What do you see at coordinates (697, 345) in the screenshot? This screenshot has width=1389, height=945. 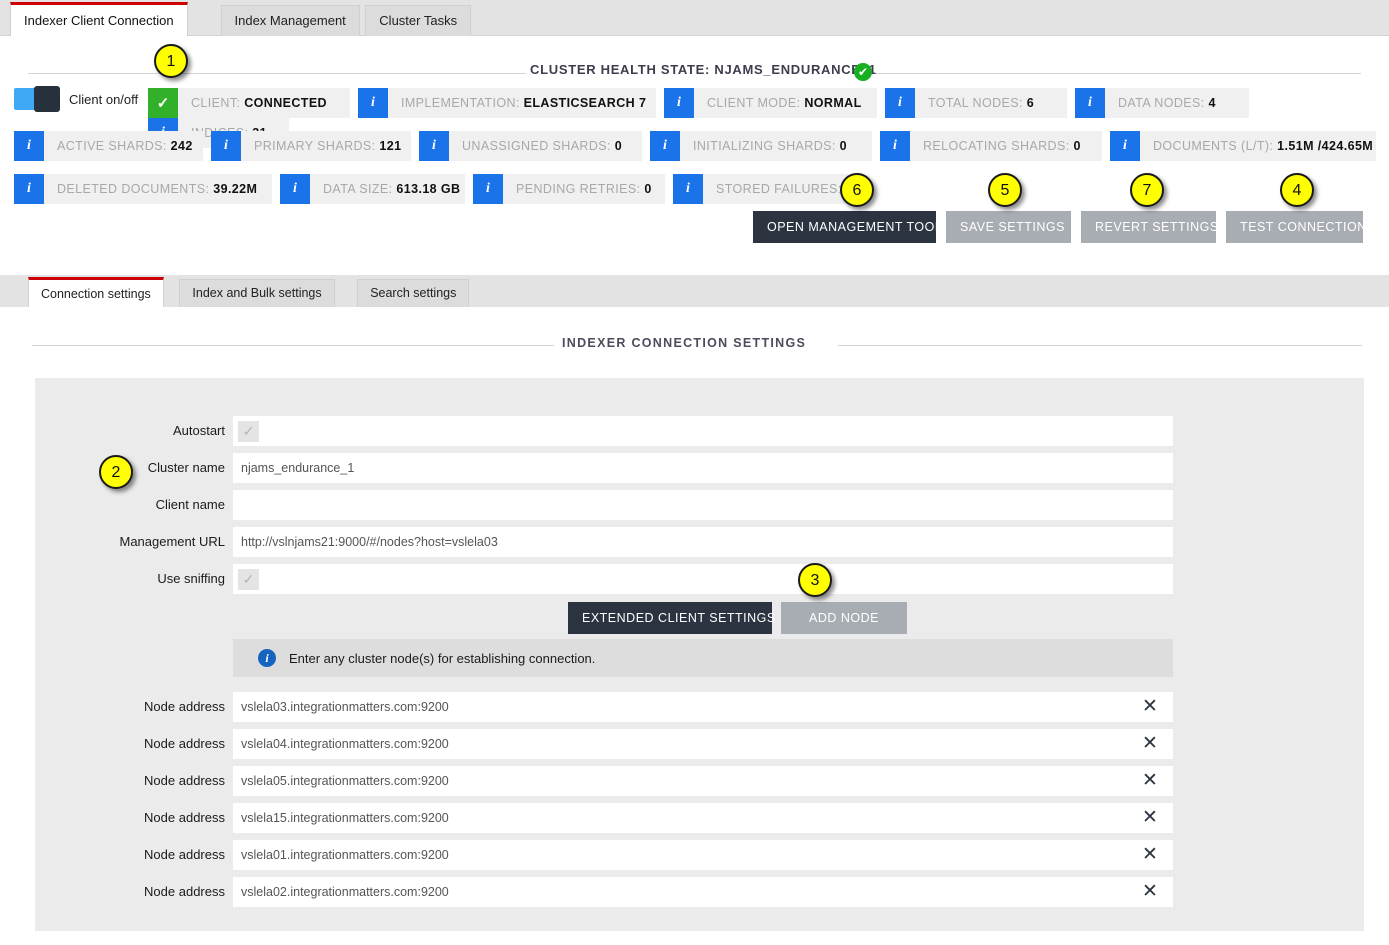 I see `section-header: INDEXER CONNECTION SETTINGS` at bounding box center [697, 345].